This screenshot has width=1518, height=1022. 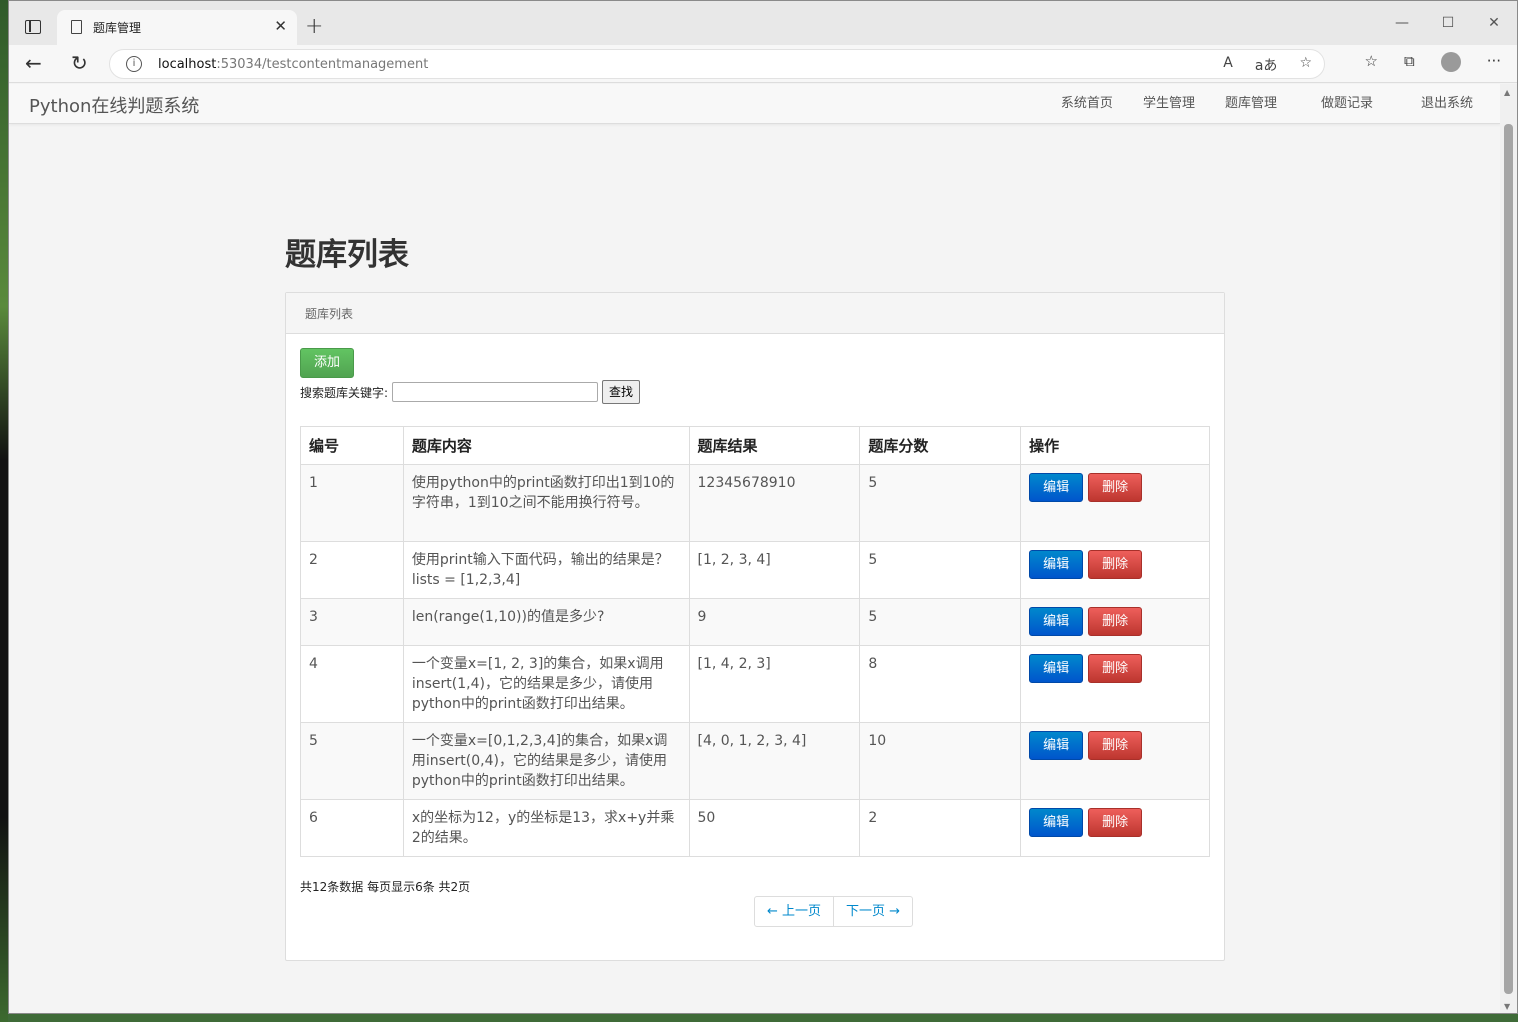 What do you see at coordinates (1371, 62) in the screenshot?
I see `favorites-icon: ☆` at bounding box center [1371, 62].